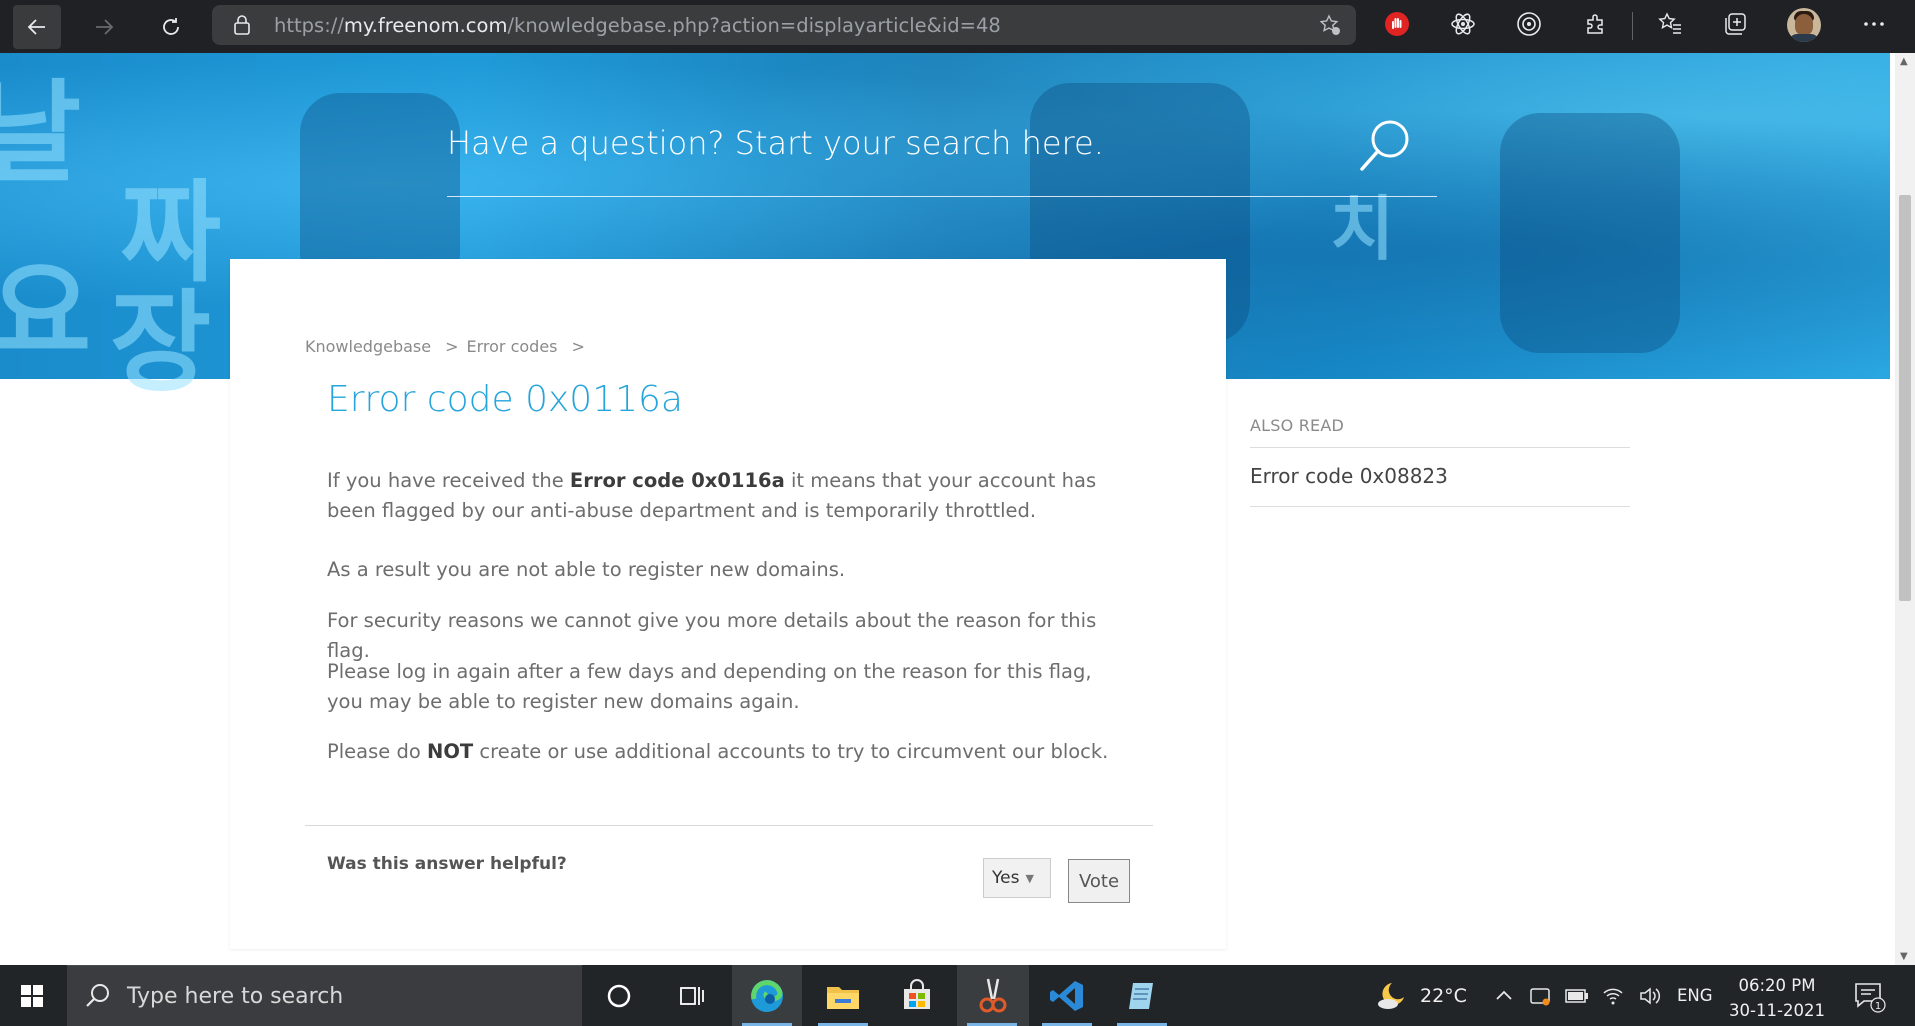 This screenshot has height=1026, width=1915. I want to click on p5-text: Please do, so click(377, 751).